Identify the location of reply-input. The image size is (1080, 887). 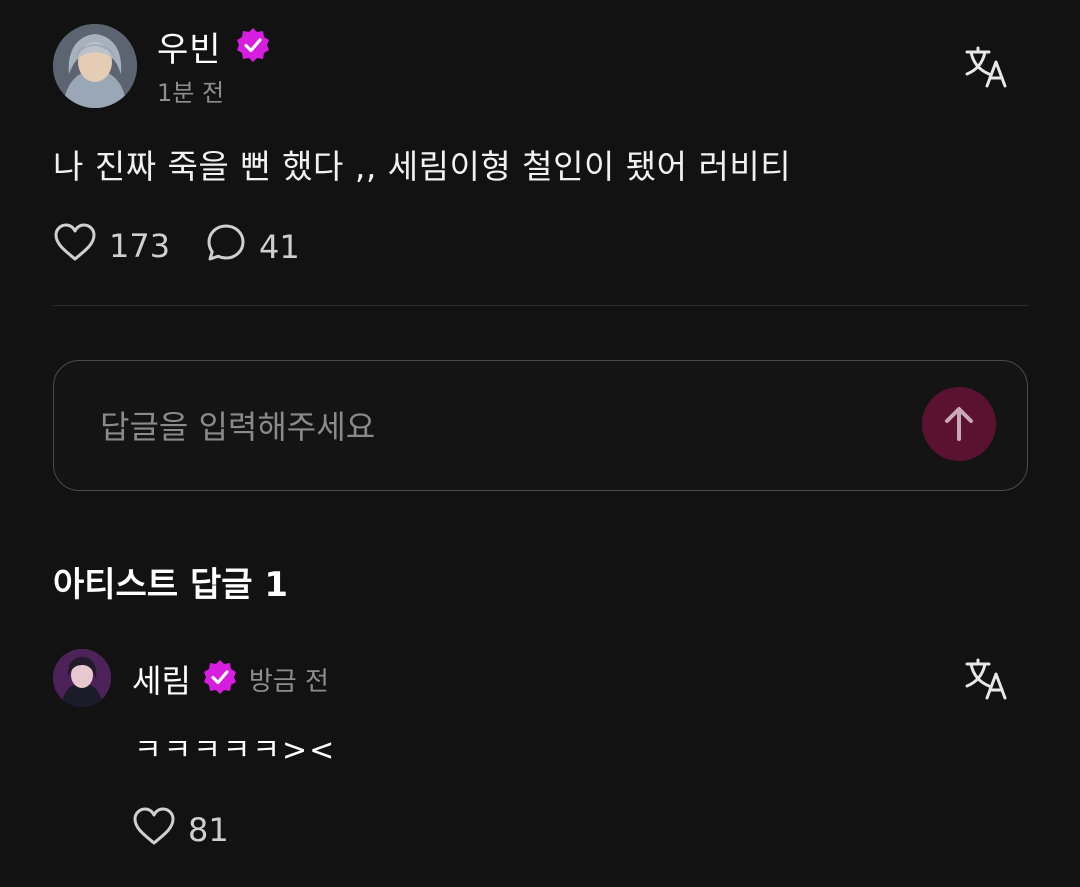
(500, 427).